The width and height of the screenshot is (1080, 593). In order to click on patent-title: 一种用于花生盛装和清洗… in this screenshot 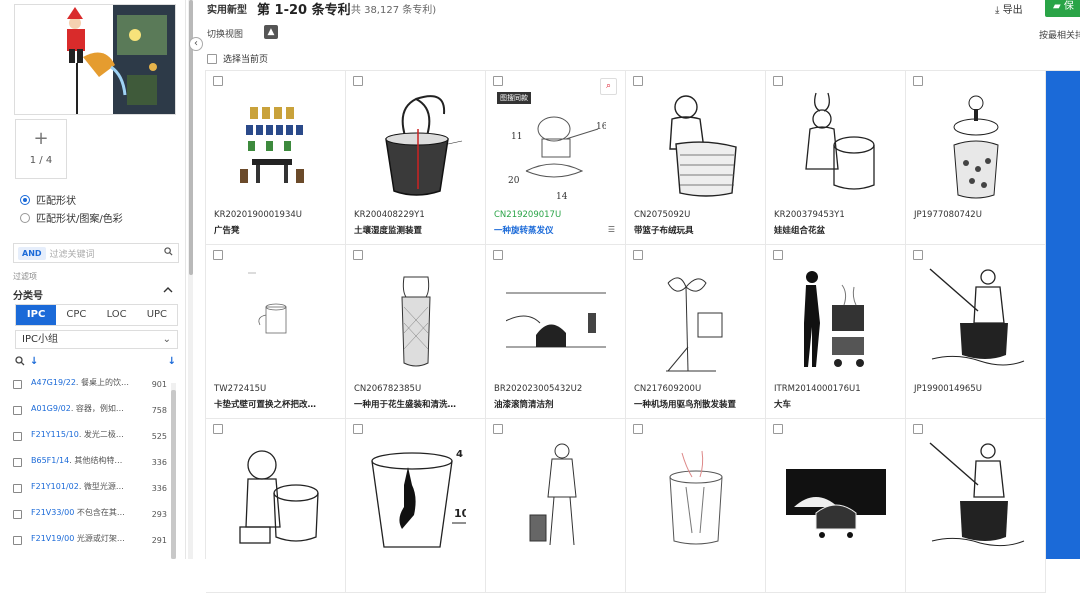, I will do `click(416, 404)`.